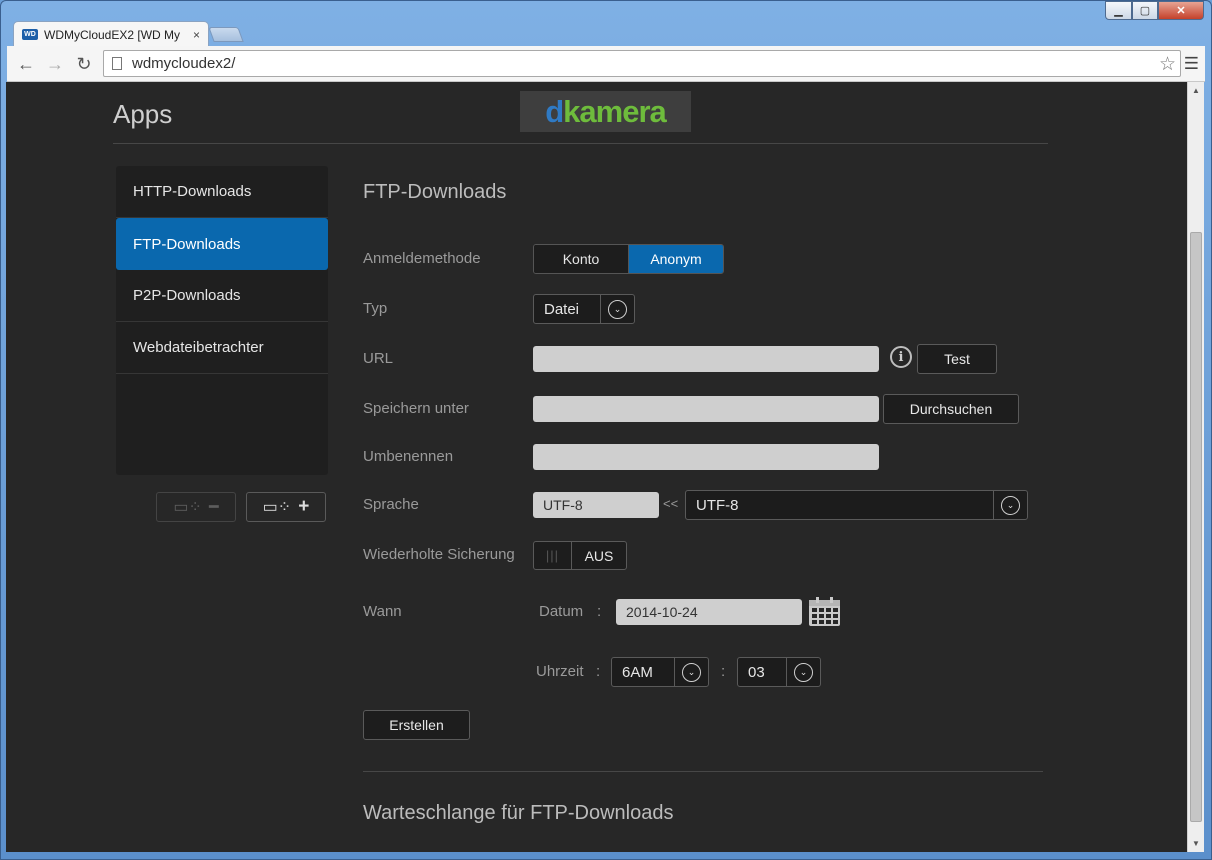  I want to click on language-select-value: UTF-8, so click(717, 505).